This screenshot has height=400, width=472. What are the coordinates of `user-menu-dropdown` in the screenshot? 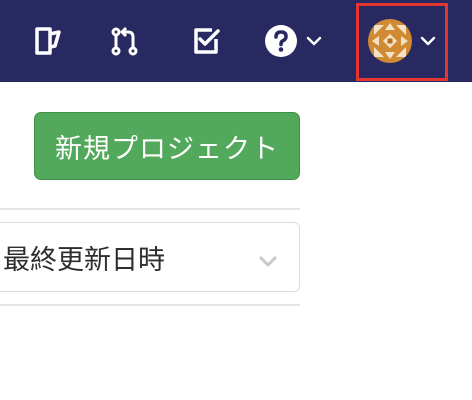 It's located at (402, 41).